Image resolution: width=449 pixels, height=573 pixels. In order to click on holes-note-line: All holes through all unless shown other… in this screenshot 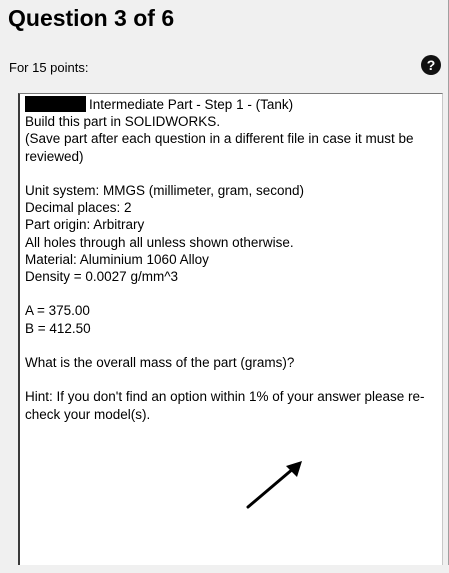, I will do `click(159, 242)`.